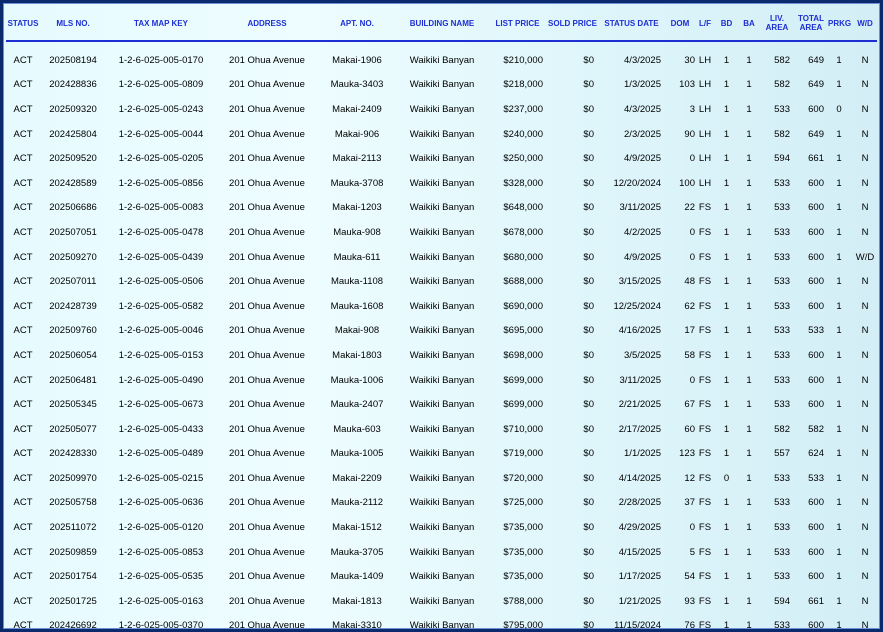  Describe the element at coordinates (442, 23) in the screenshot. I see `col-header-building: BUILDING NAME` at that location.